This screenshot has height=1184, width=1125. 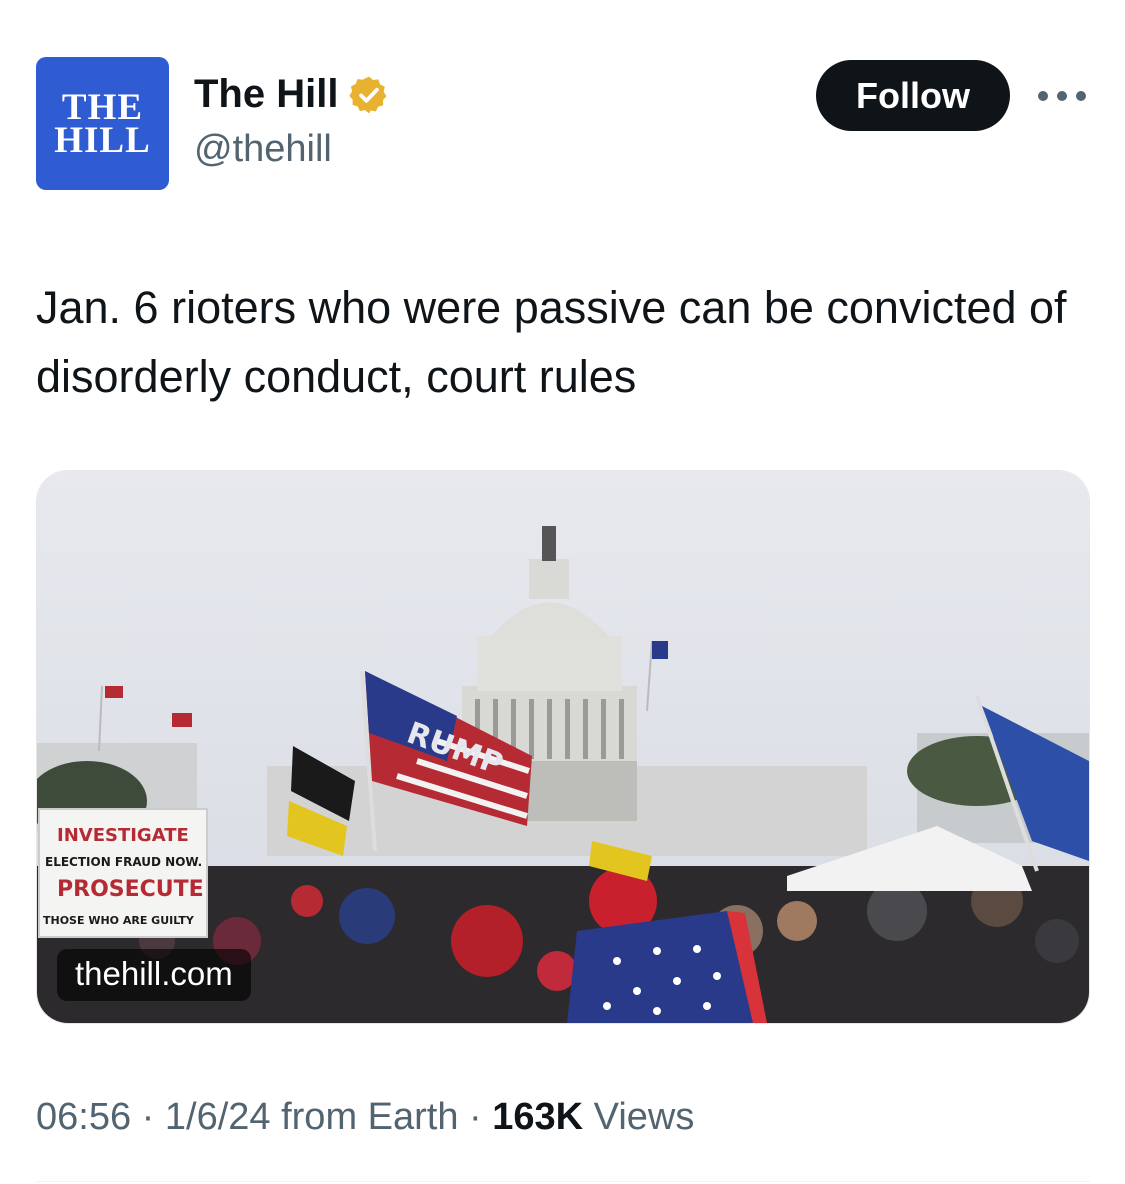 I want to click on sign-line-2: ELECTION FRAUD NOW., so click(x=123, y=862).